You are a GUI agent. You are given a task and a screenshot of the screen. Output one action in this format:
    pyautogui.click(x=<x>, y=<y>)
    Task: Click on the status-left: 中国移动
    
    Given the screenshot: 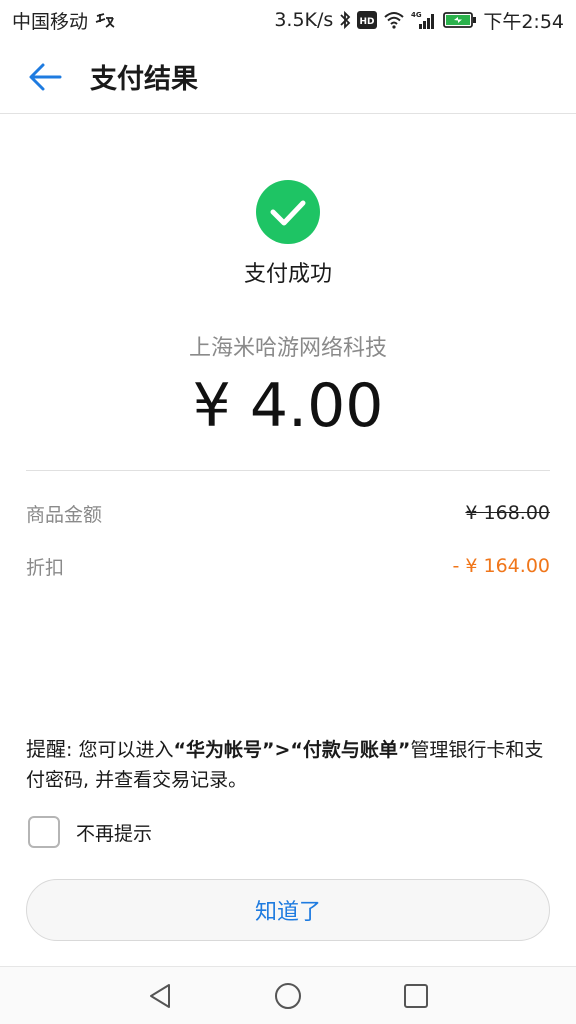 What is the action you would take?
    pyautogui.click(x=64, y=20)
    